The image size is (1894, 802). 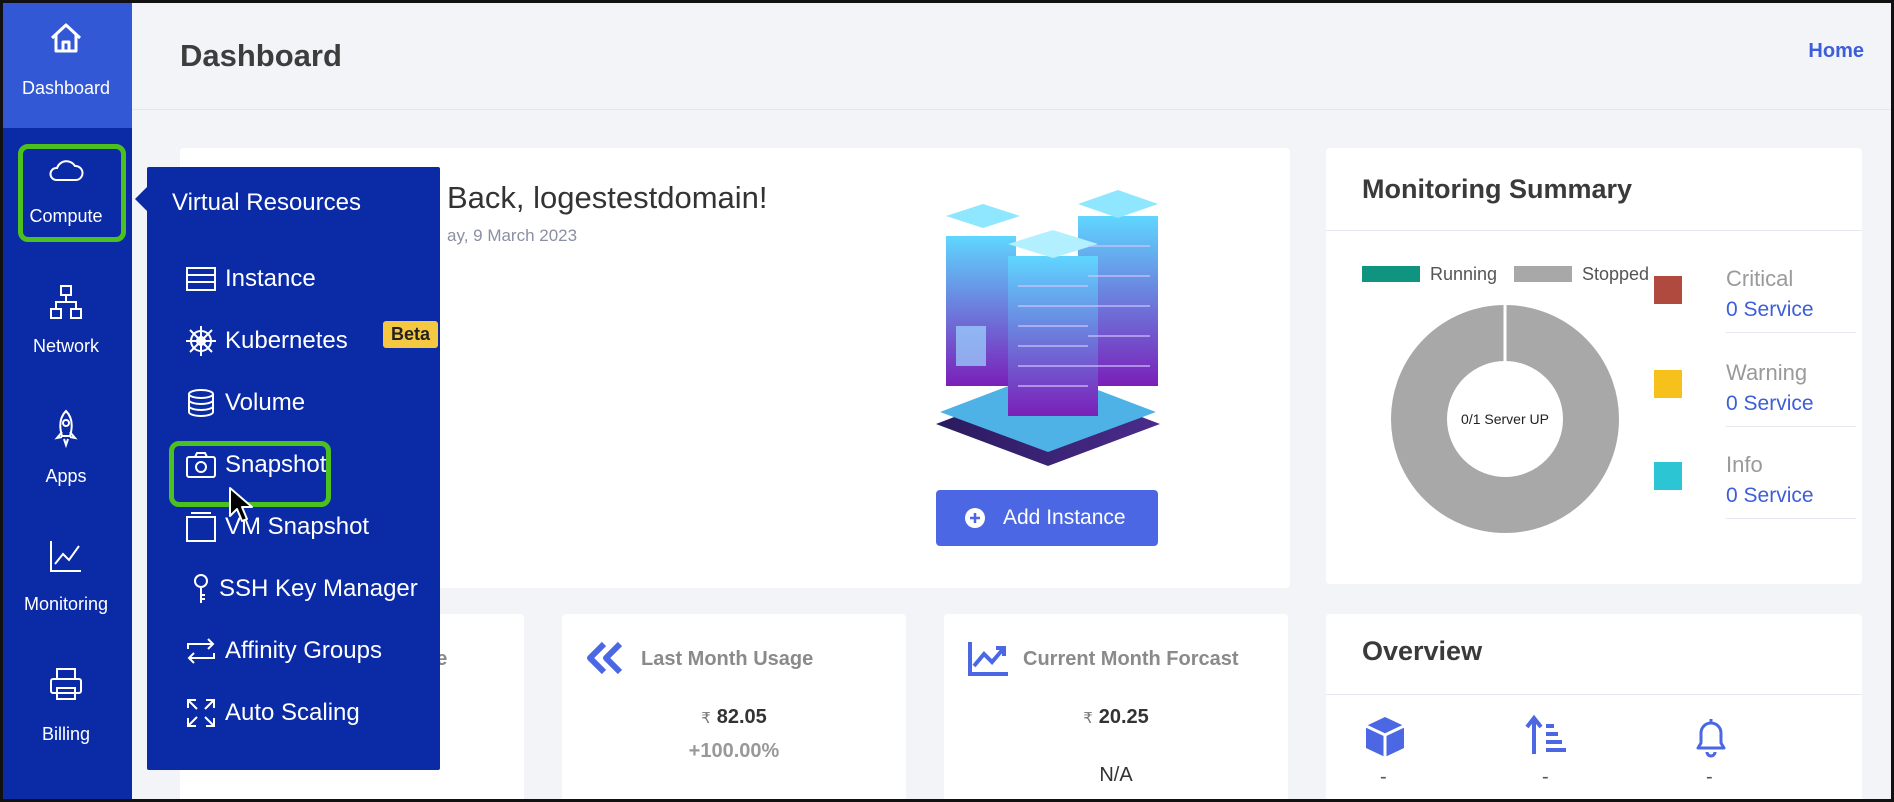 What do you see at coordinates (266, 202) in the screenshot?
I see `flyout-title: Virtual Resources` at bounding box center [266, 202].